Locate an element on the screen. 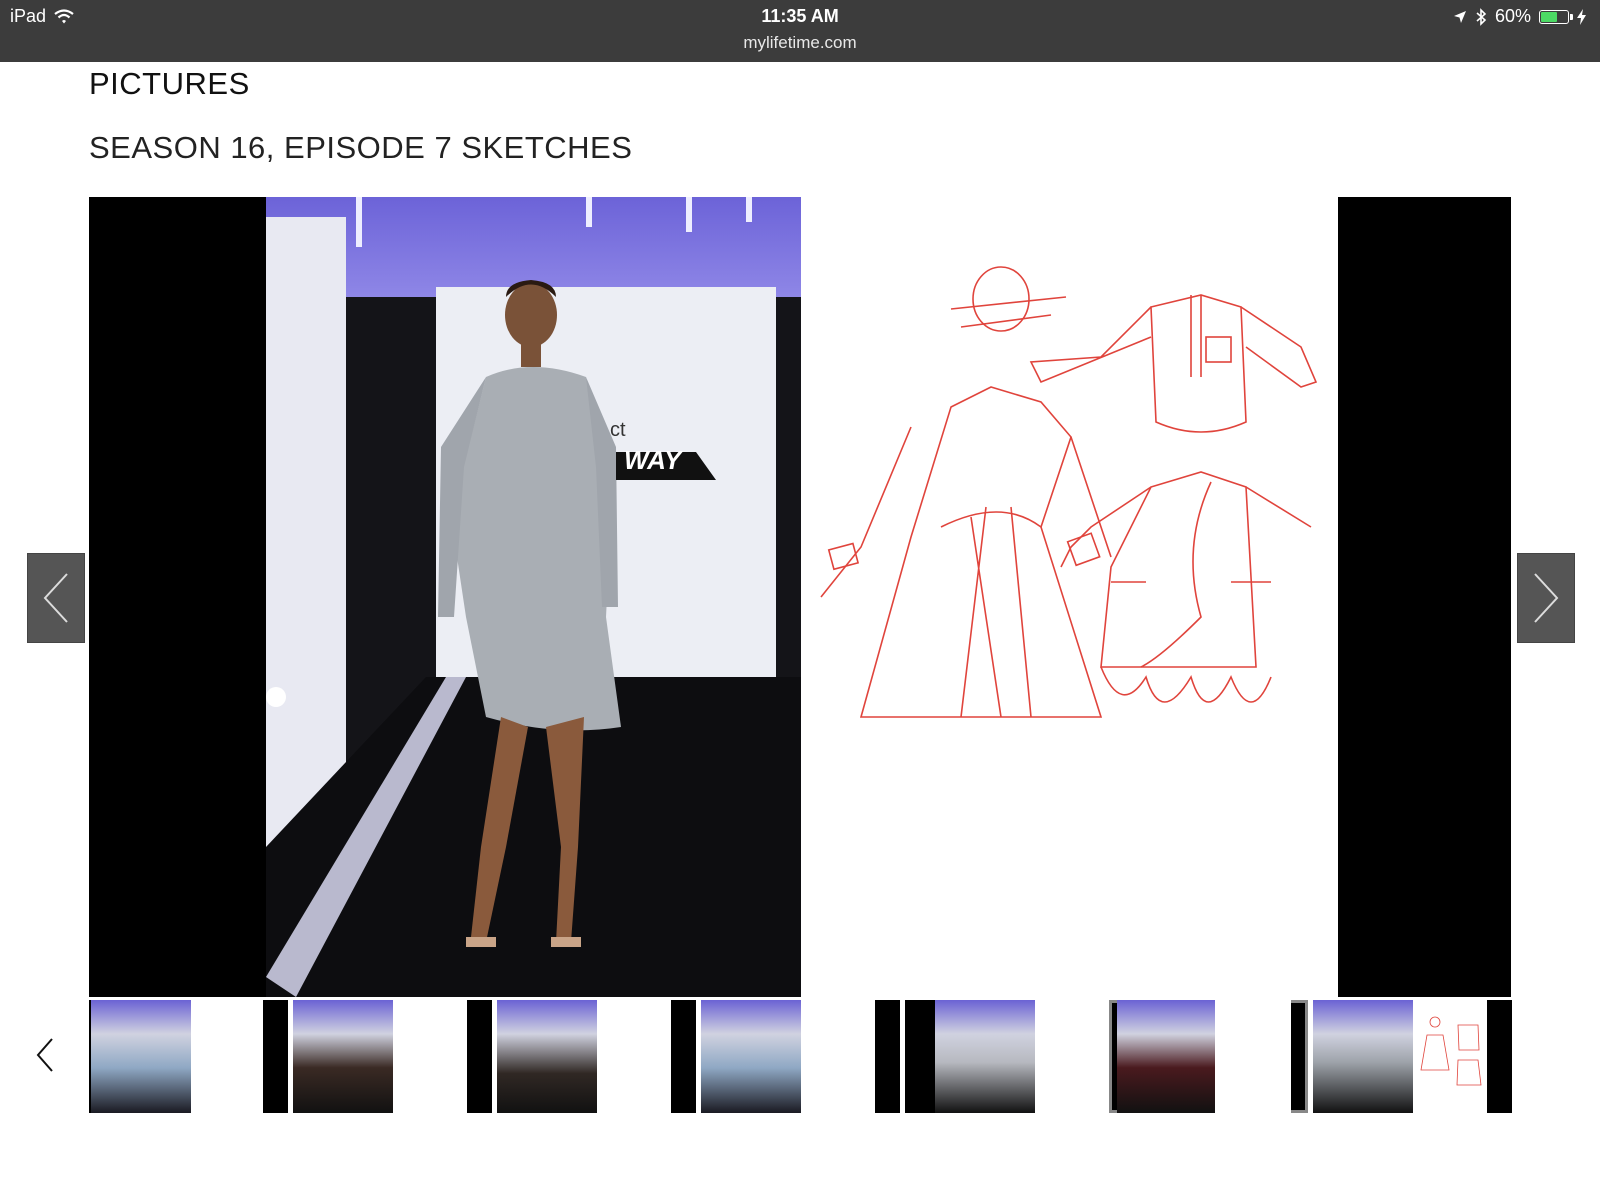  battery-level is located at coordinates (1549, 16).